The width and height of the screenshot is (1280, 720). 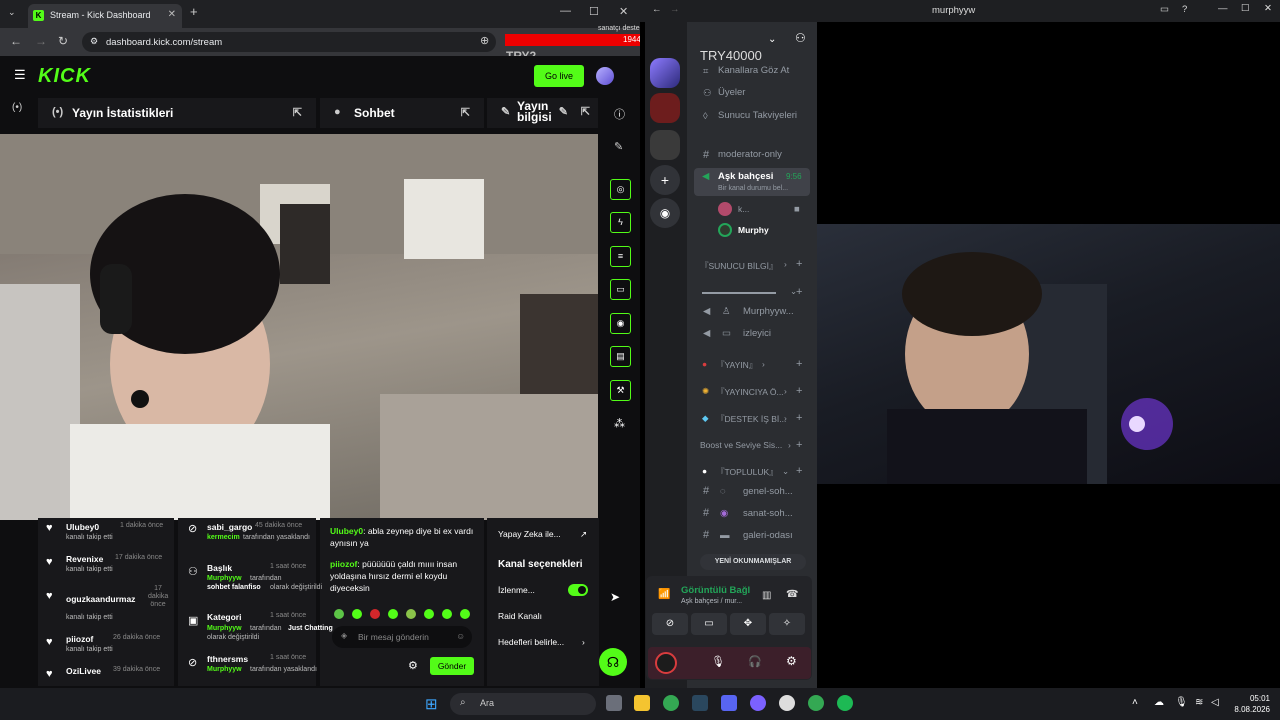 I want to click on chat-input: ◈ Bir mesaj gönderin ☺, so click(x=402, y=637).